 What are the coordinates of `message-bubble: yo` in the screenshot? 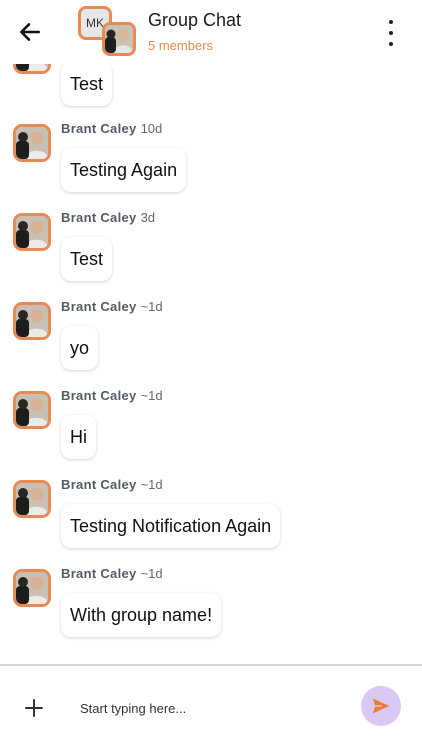 It's located at (80, 348).